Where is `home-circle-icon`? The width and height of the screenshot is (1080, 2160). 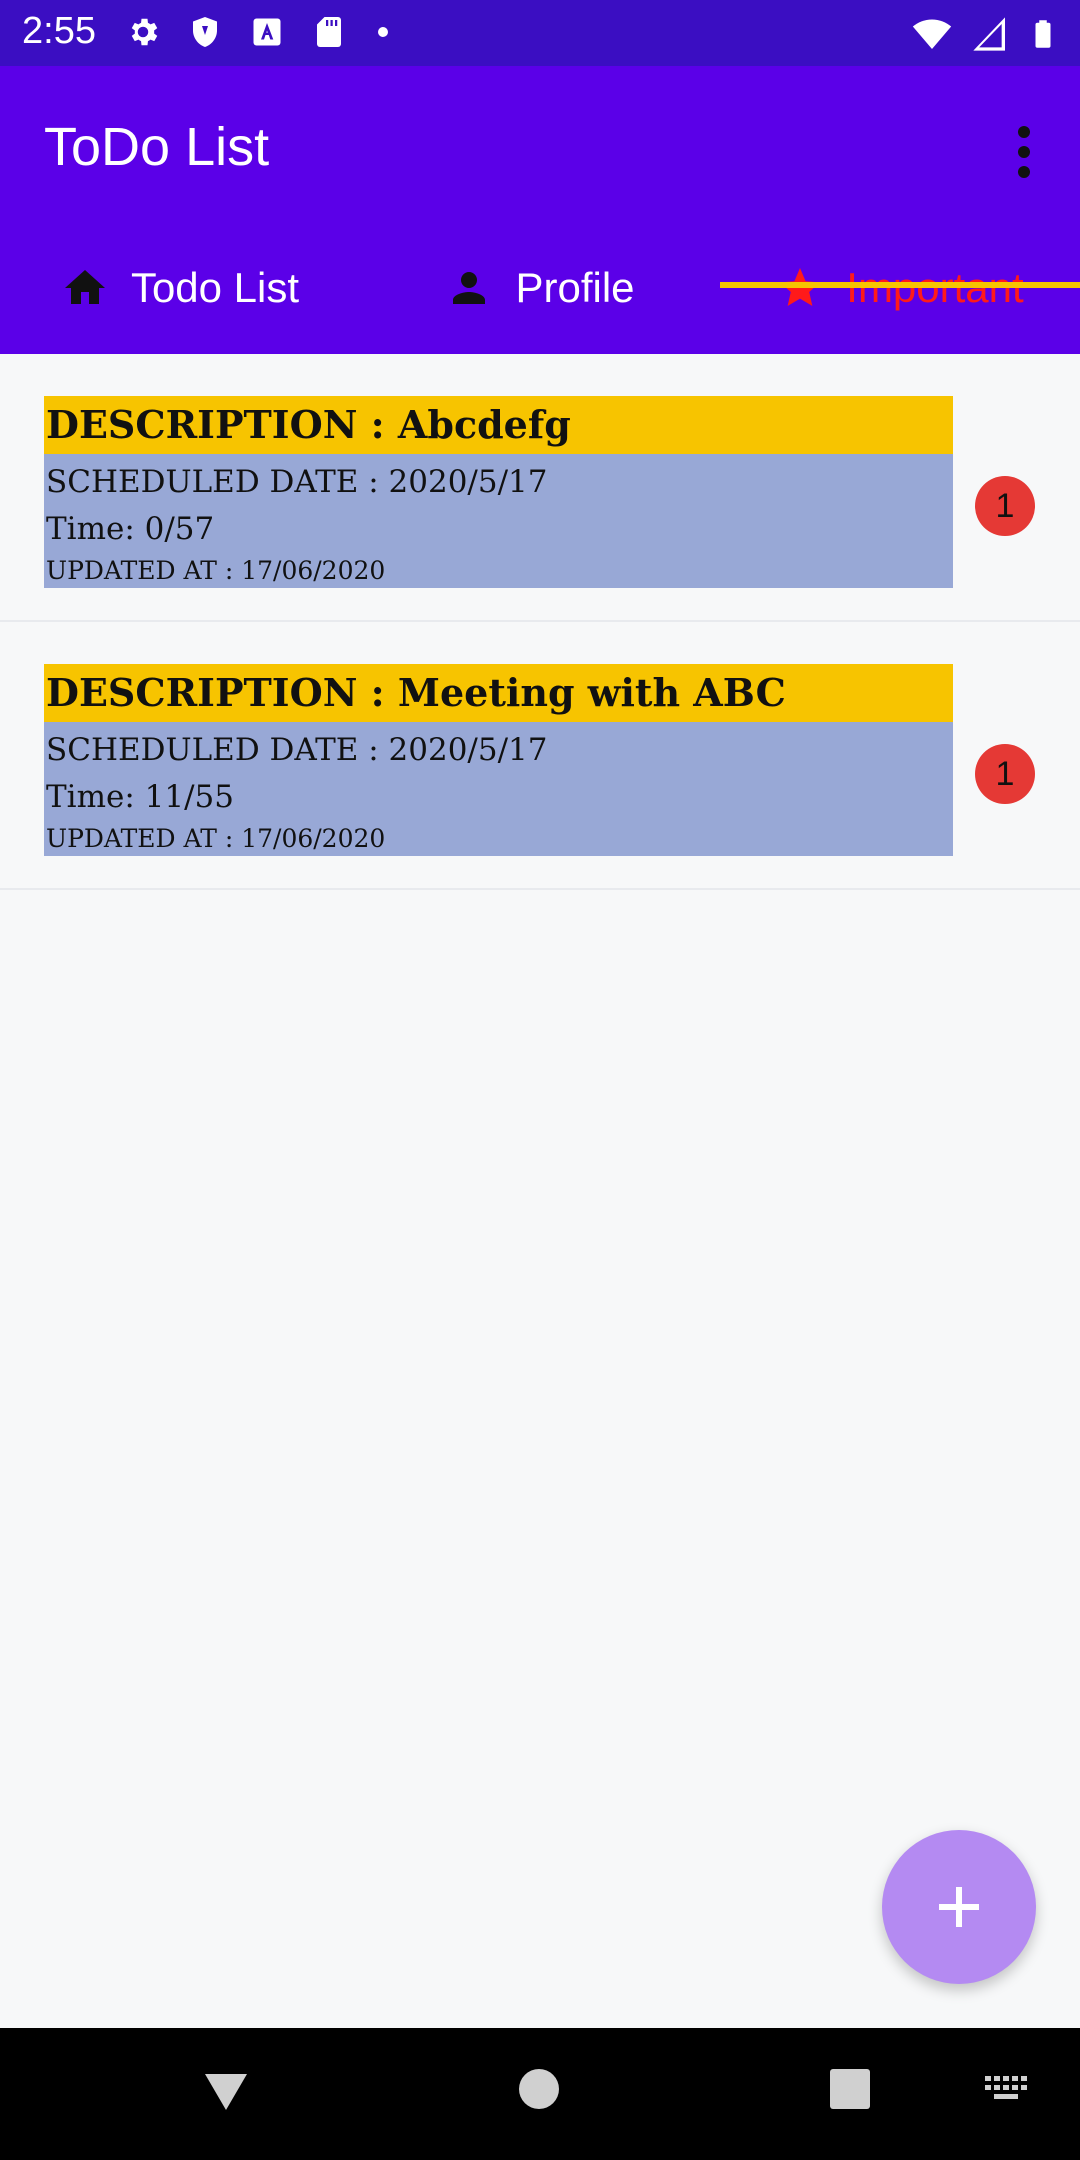 home-circle-icon is located at coordinates (539, 2089).